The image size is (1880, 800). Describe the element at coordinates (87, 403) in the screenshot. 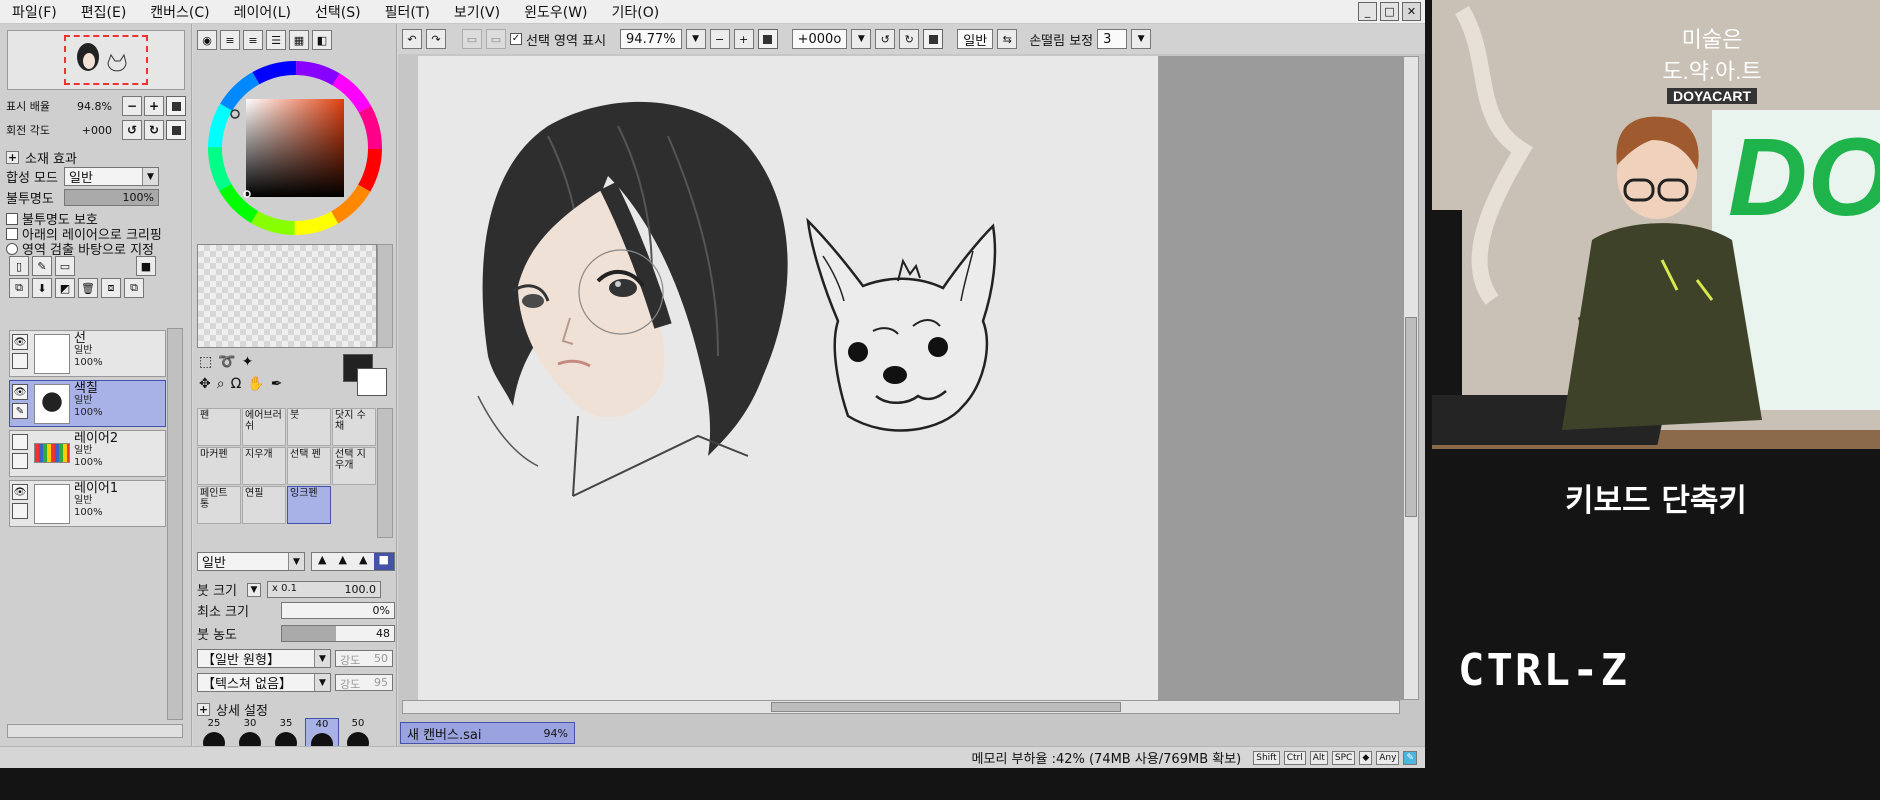

I see `layer-item-selected: 👁 ✎ 색칠 일반 100%` at that location.